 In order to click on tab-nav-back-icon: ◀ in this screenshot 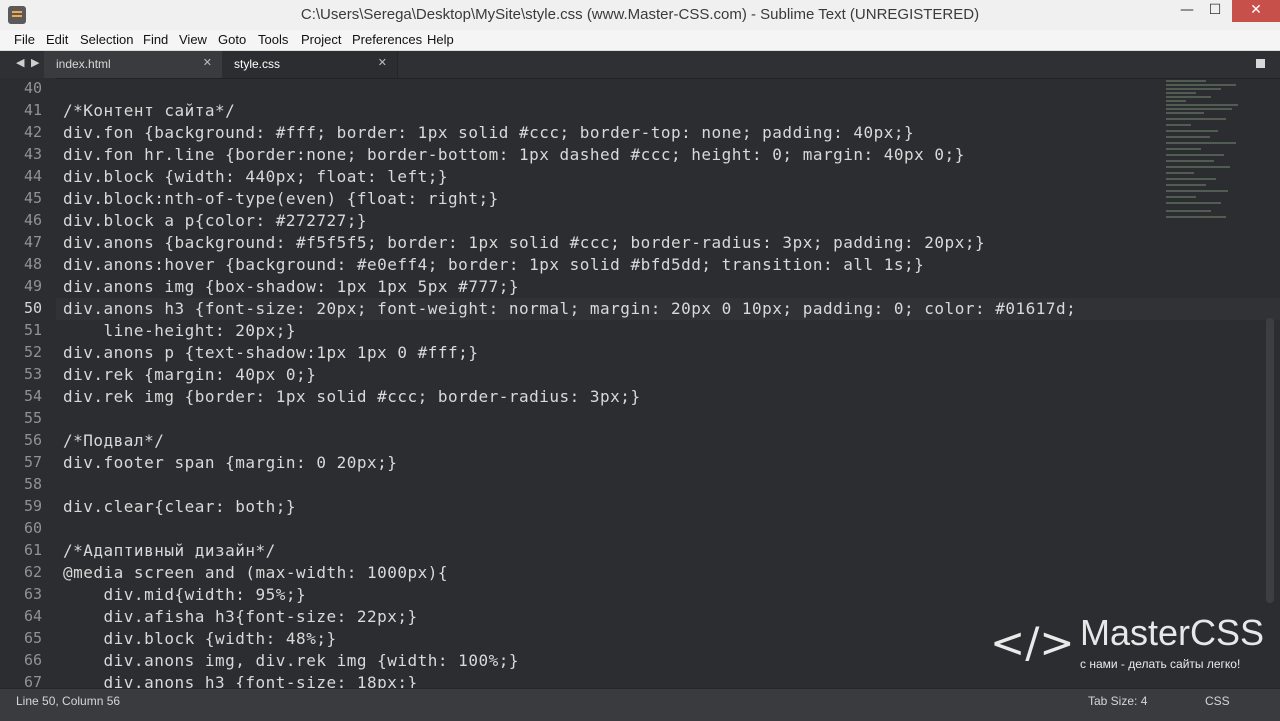, I will do `click(20, 62)`.